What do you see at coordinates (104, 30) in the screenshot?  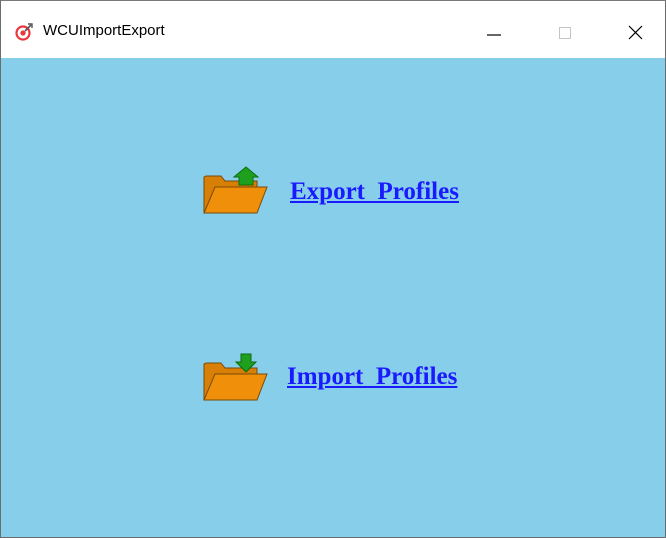 I see `window-title: WCUImportExport` at bounding box center [104, 30].